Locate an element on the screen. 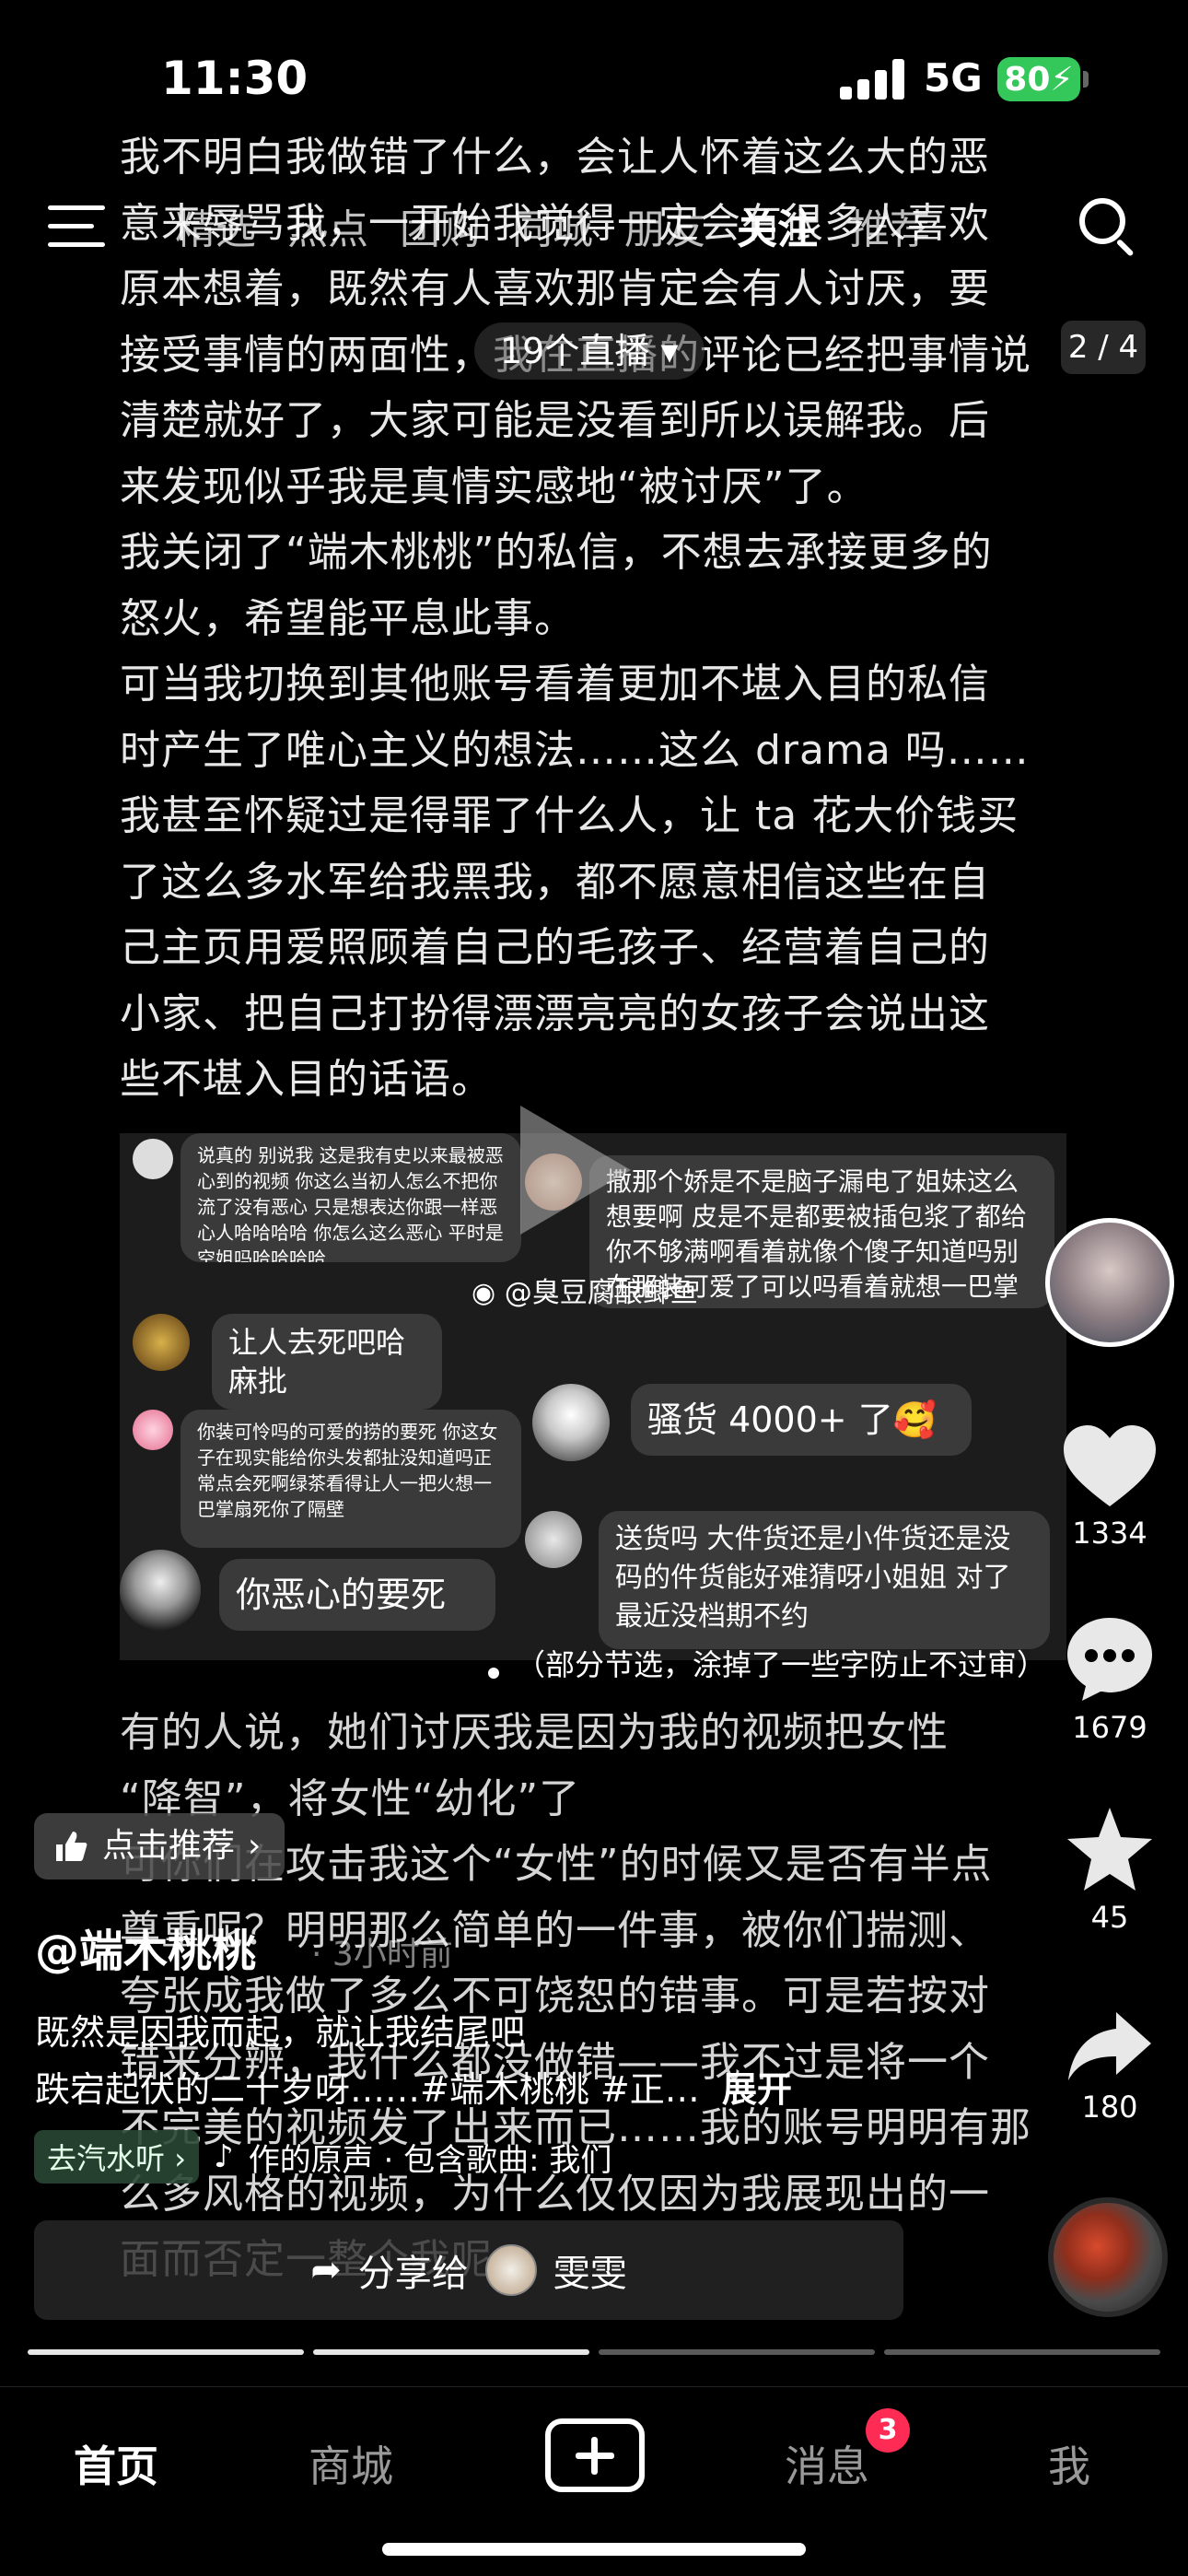  post-caption: 既然是因我而起，就让我结尾吧 跌宕起伏的二十岁呀……#端木桃桃 #正… 展开 is located at coordinates (496, 2061).